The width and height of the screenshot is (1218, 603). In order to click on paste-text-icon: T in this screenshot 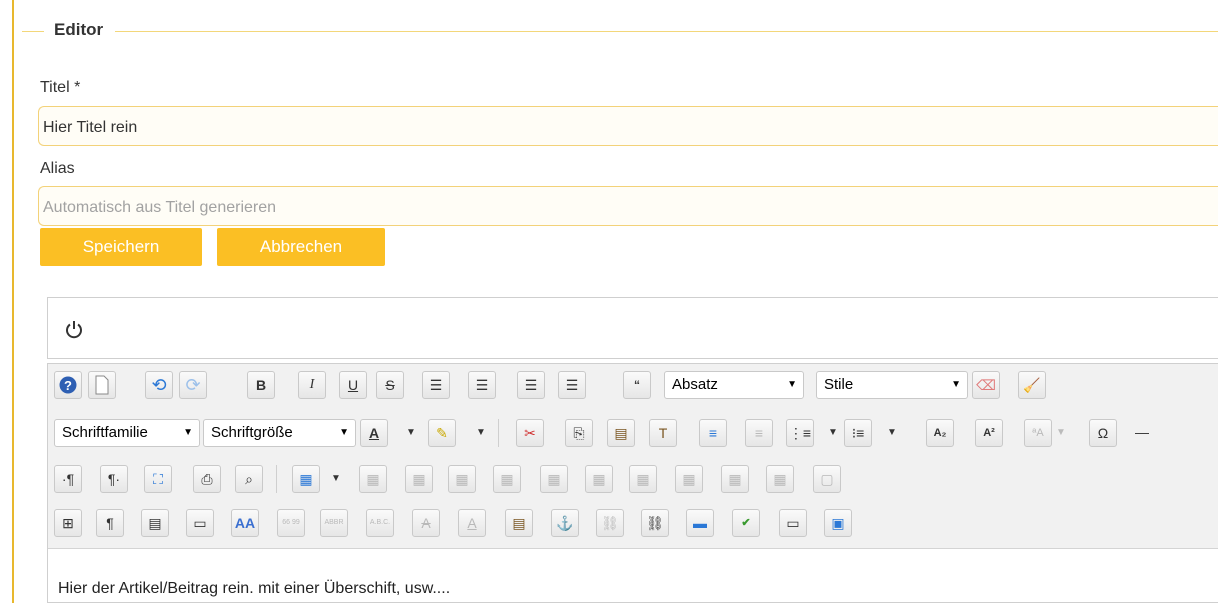, I will do `click(663, 433)`.